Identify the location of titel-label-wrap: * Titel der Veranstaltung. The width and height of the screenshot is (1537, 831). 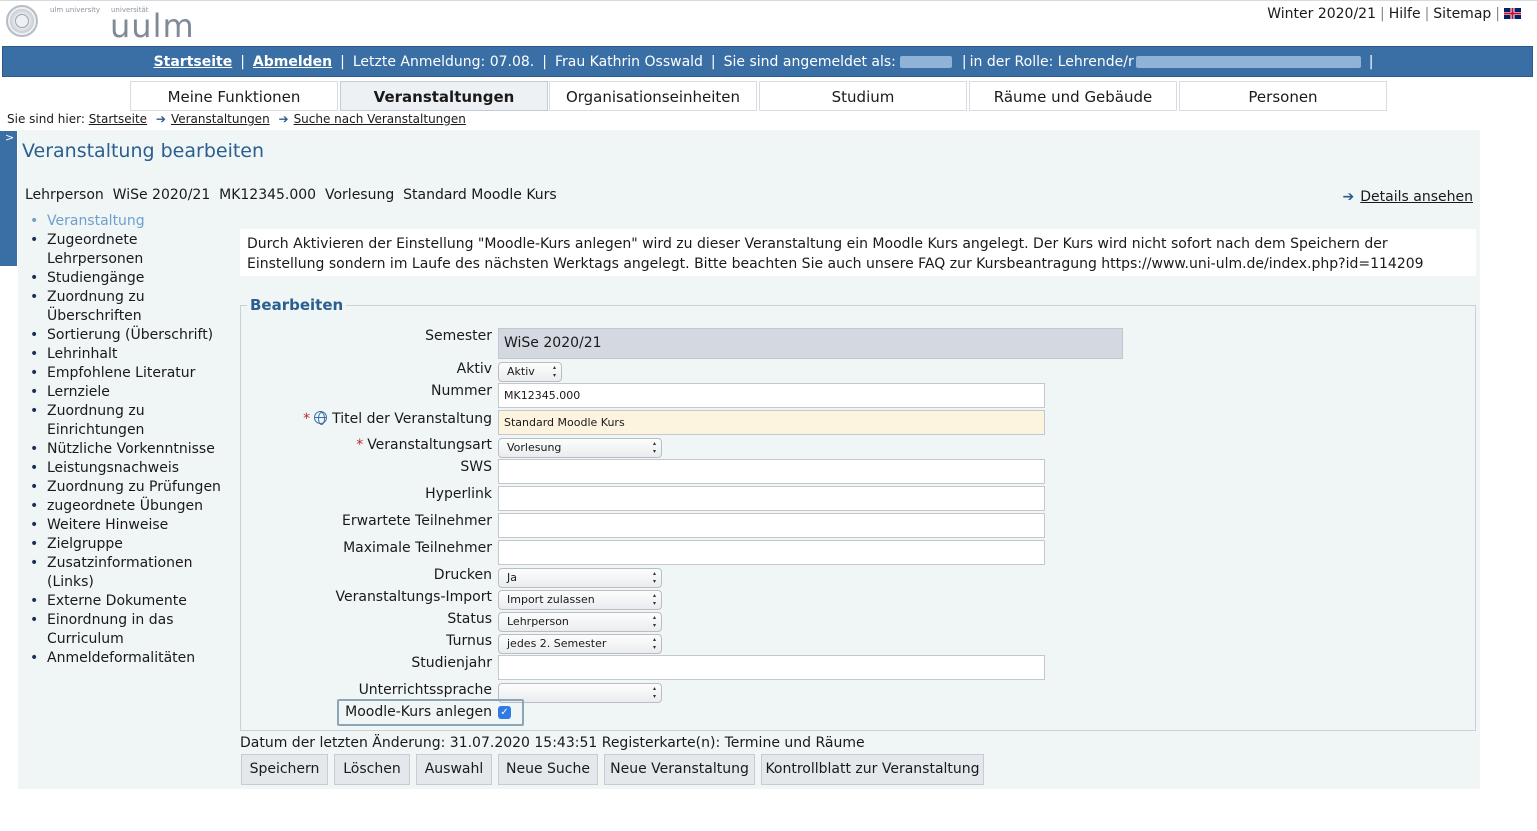
(342, 419).